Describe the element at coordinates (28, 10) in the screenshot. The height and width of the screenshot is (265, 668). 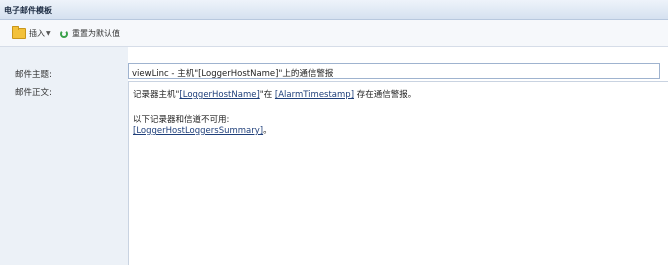
I see `window-title: 电子邮件模板` at that location.